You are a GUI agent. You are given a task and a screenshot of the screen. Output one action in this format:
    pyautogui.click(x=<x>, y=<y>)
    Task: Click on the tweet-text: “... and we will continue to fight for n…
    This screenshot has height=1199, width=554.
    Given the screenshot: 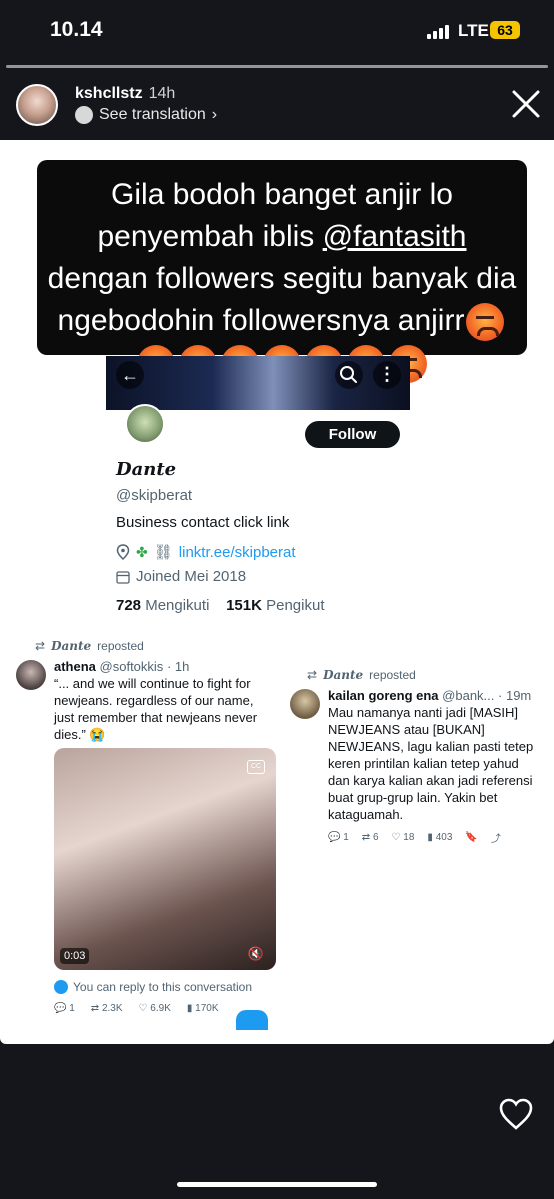 What is the action you would take?
    pyautogui.click(x=156, y=709)
    